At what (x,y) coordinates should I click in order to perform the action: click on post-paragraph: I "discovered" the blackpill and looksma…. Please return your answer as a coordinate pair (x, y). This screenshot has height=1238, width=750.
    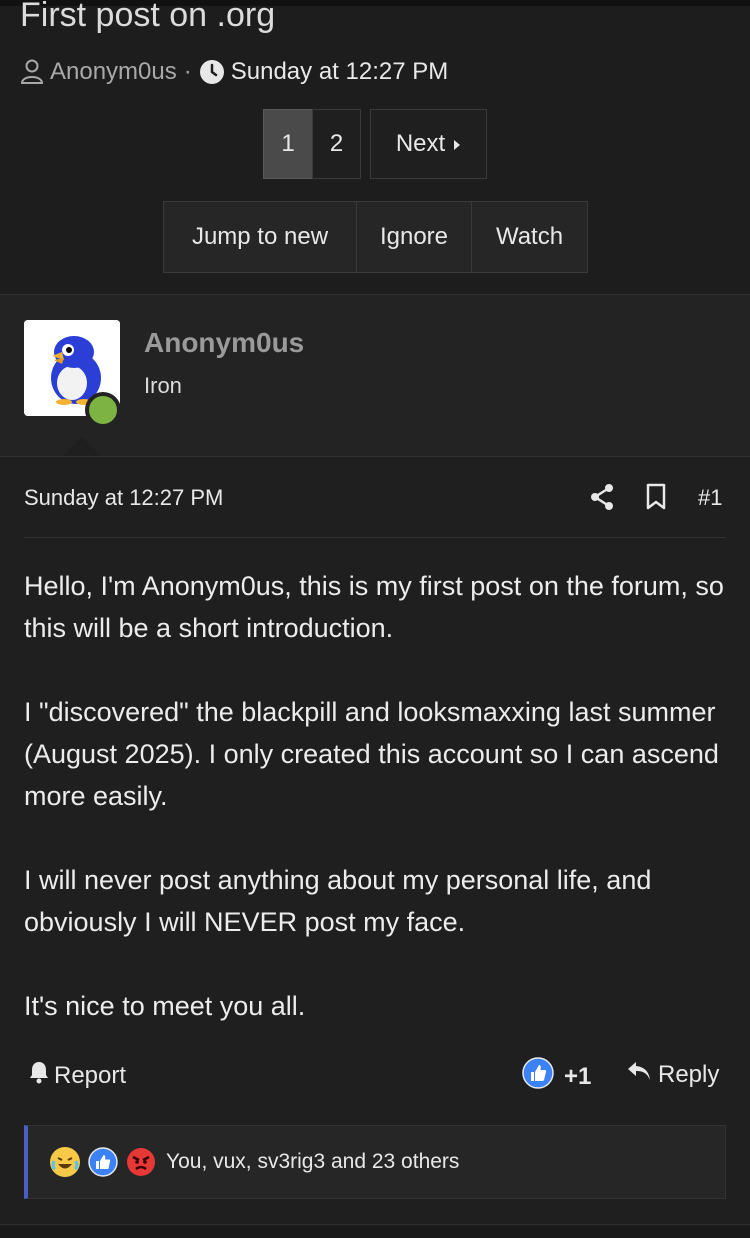
    Looking at the image, I should click on (371, 754).